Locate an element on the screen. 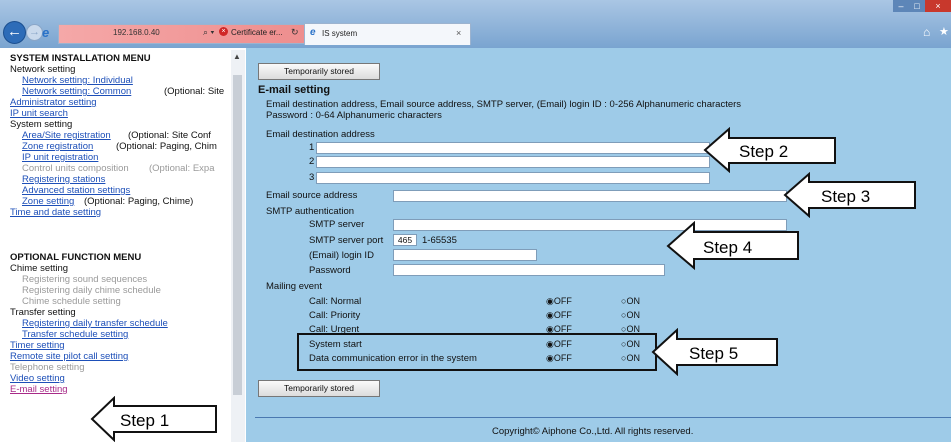  temporarily-stored-button-bottom: Temporarily stored is located at coordinates (319, 388).